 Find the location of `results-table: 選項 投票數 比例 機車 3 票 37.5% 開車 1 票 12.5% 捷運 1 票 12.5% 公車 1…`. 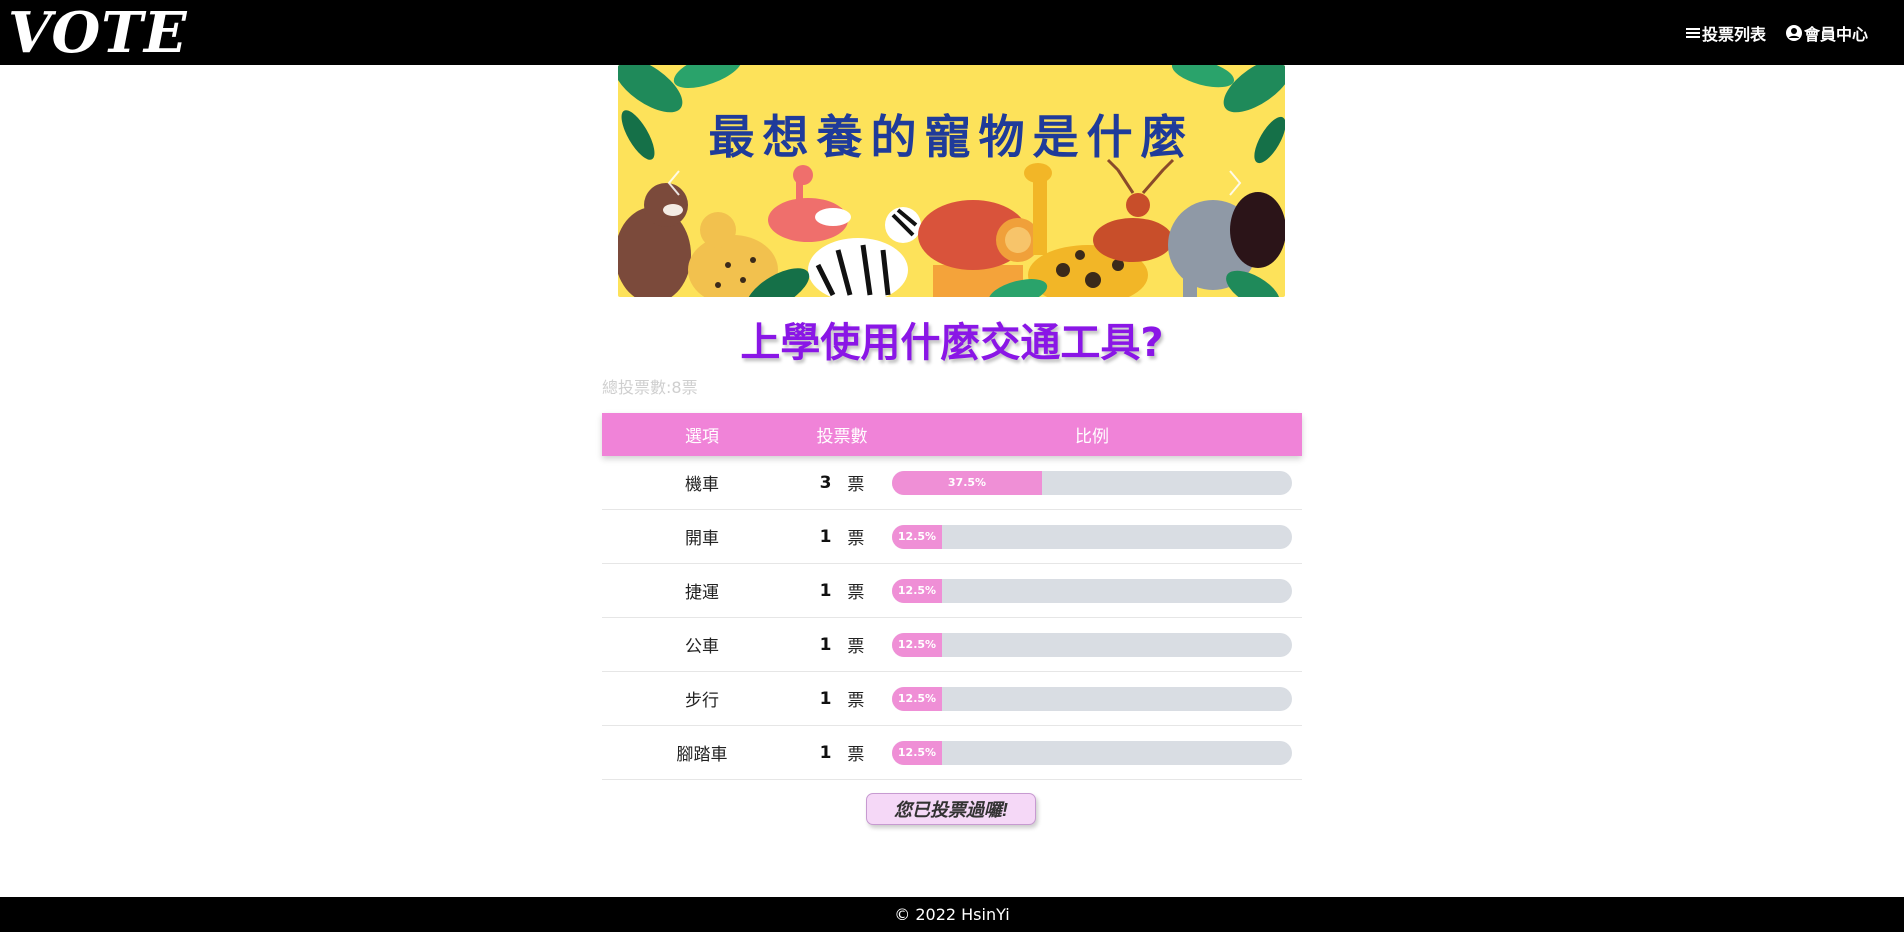

results-table: 選項 投票數 比例 機車 3 票 37.5% 開車 1 票 12.5% 捷運 1 票 12.5% 公車 1… is located at coordinates (952, 596).